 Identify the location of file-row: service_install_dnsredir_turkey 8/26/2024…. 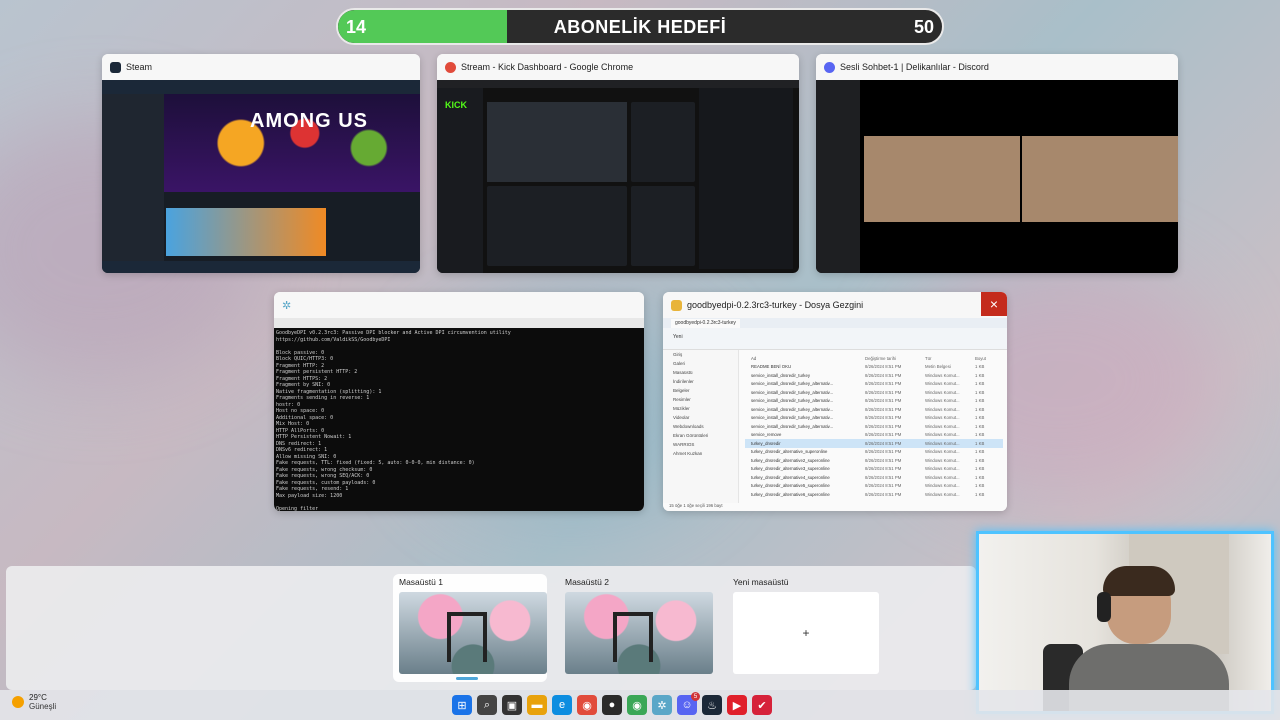
(874, 375).